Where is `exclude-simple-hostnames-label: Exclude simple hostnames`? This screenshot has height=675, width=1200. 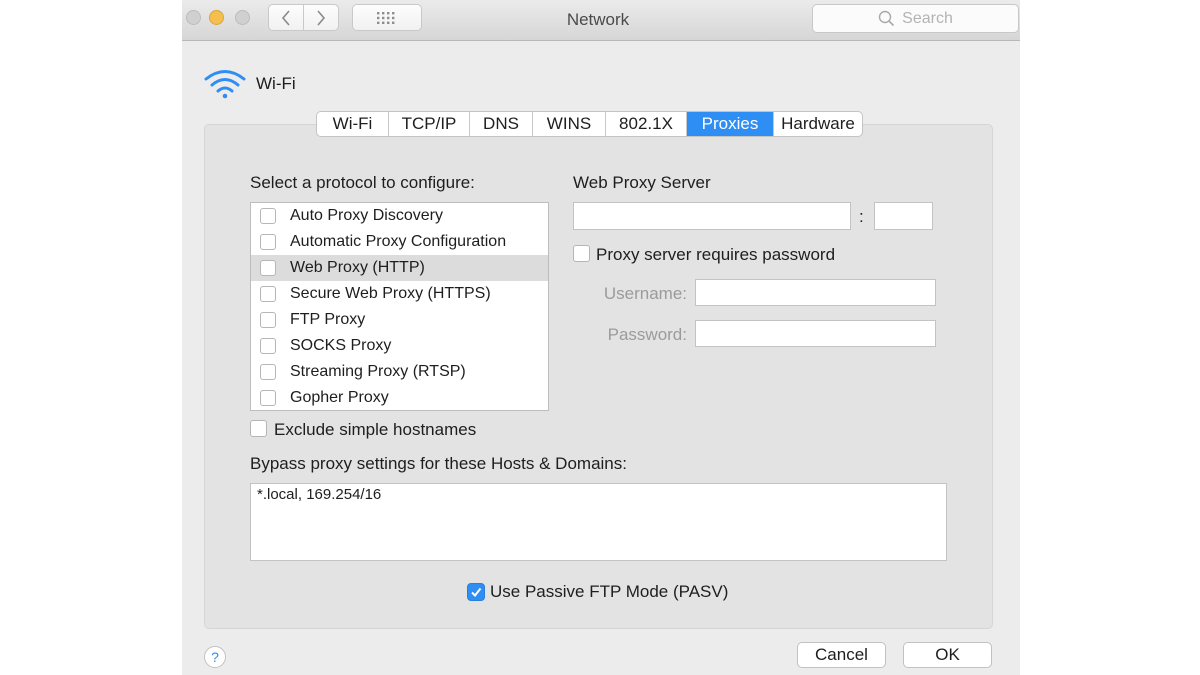
exclude-simple-hostnames-label: Exclude simple hostnames is located at coordinates (375, 429).